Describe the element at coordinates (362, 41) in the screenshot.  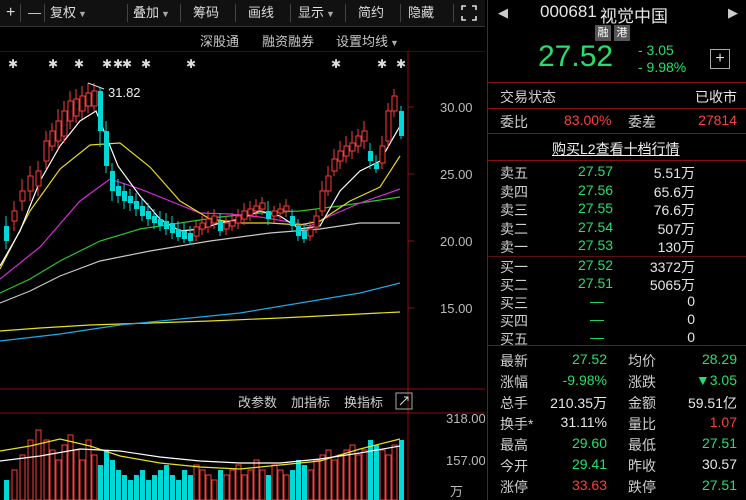
I see `set-ma-label: 设置均线` at that location.